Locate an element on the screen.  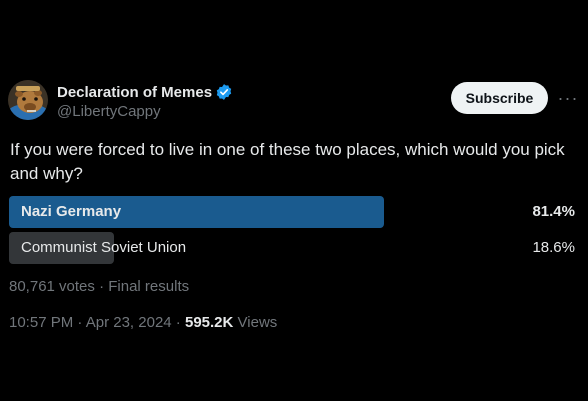
more-icon: ··· is located at coordinates (568, 98).